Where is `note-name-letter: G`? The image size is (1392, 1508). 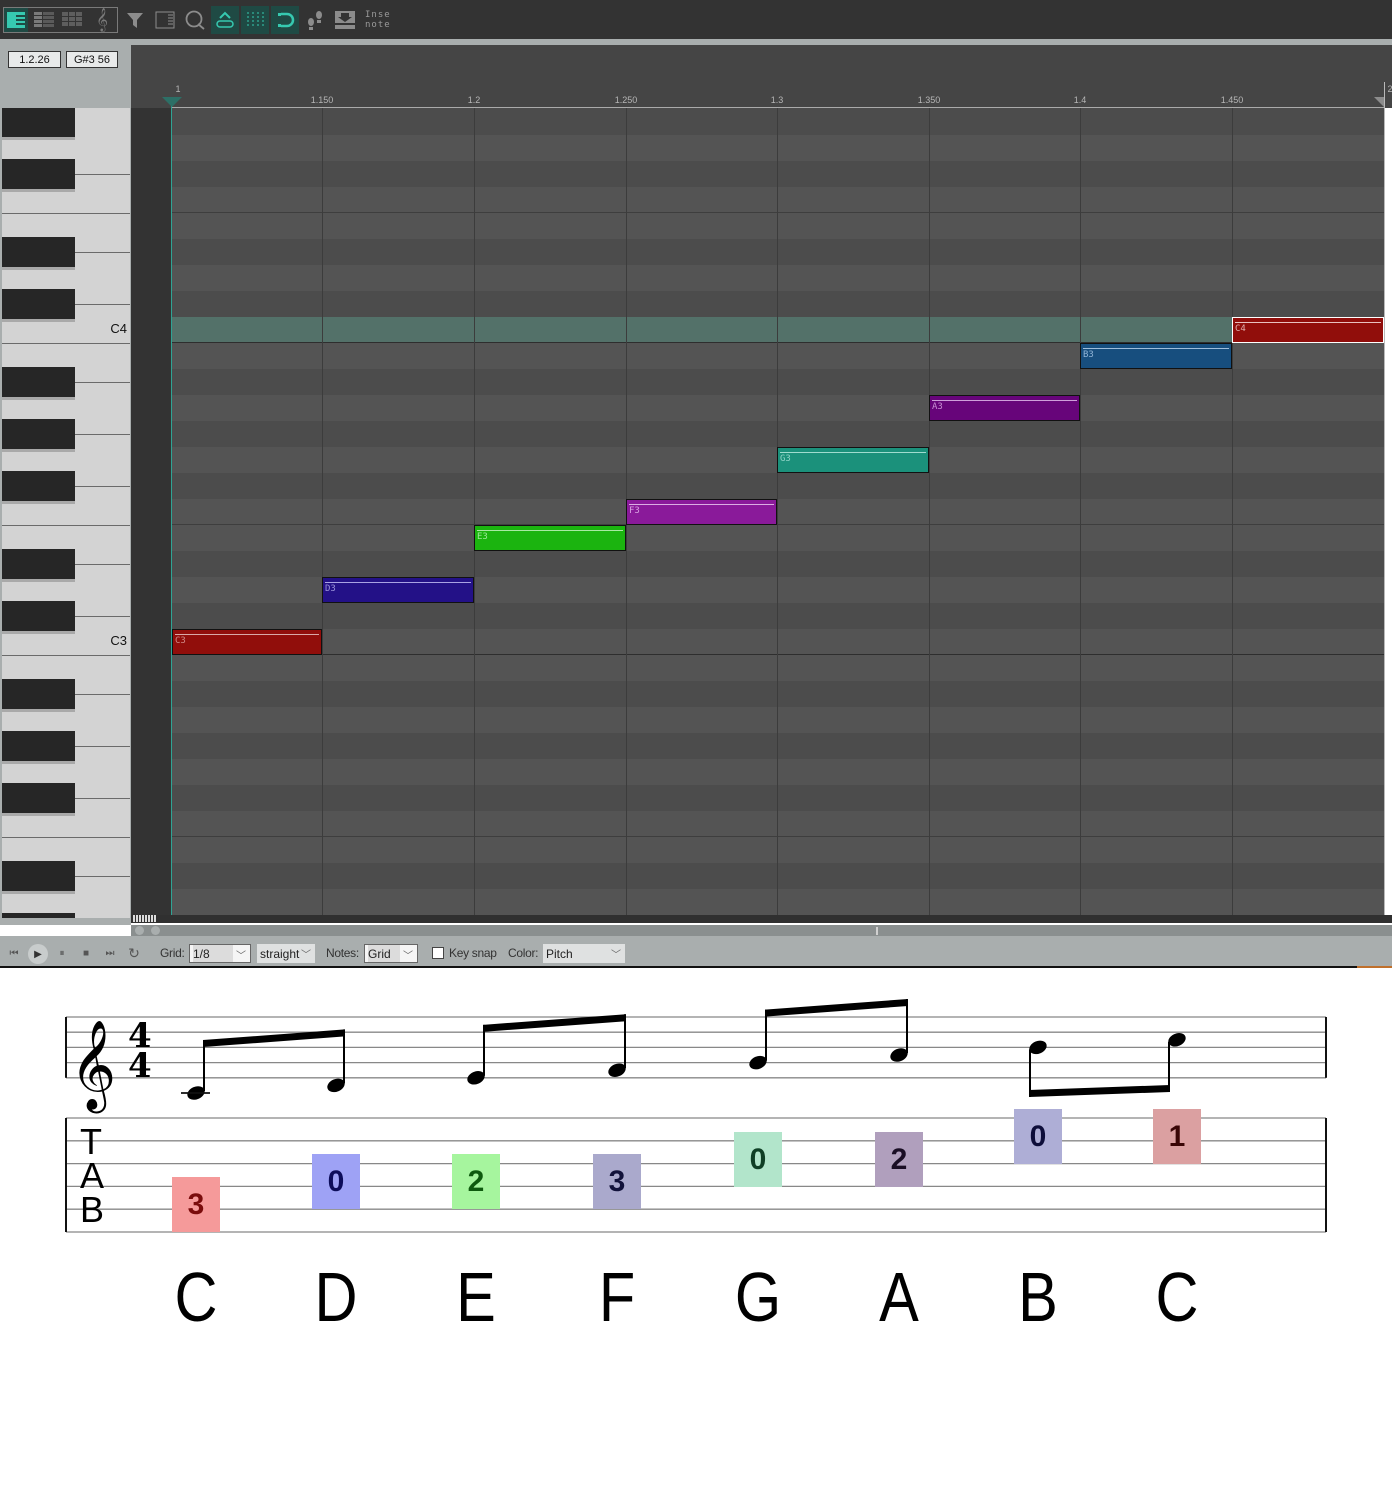 note-name-letter: G is located at coordinates (758, 1297).